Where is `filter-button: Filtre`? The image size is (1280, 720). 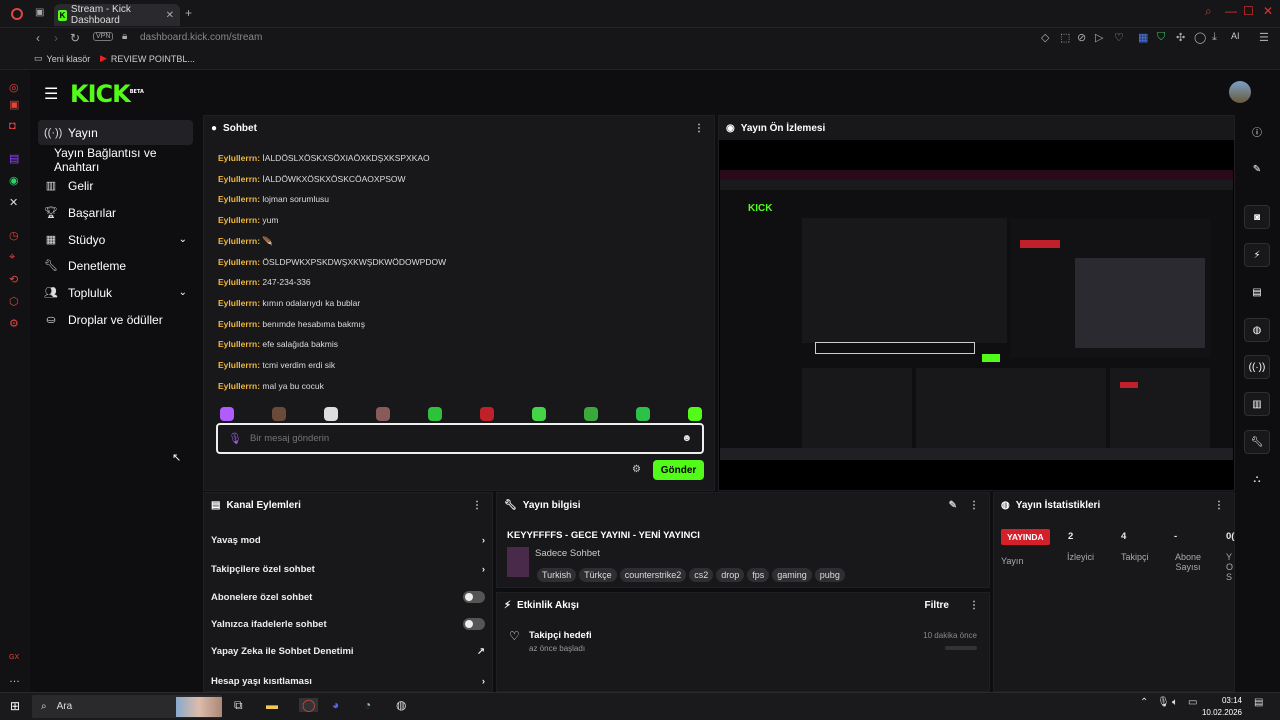
filter-button: Filtre is located at coordinates (937, 605).